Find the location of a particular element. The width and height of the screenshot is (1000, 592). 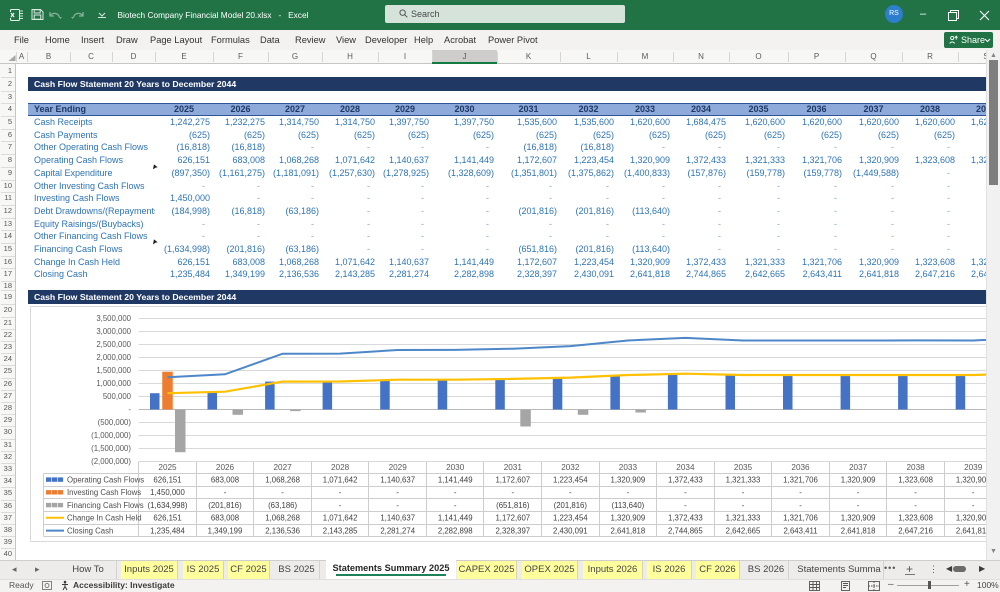

svg-text: 2034 is located at coordinates (685, 467).